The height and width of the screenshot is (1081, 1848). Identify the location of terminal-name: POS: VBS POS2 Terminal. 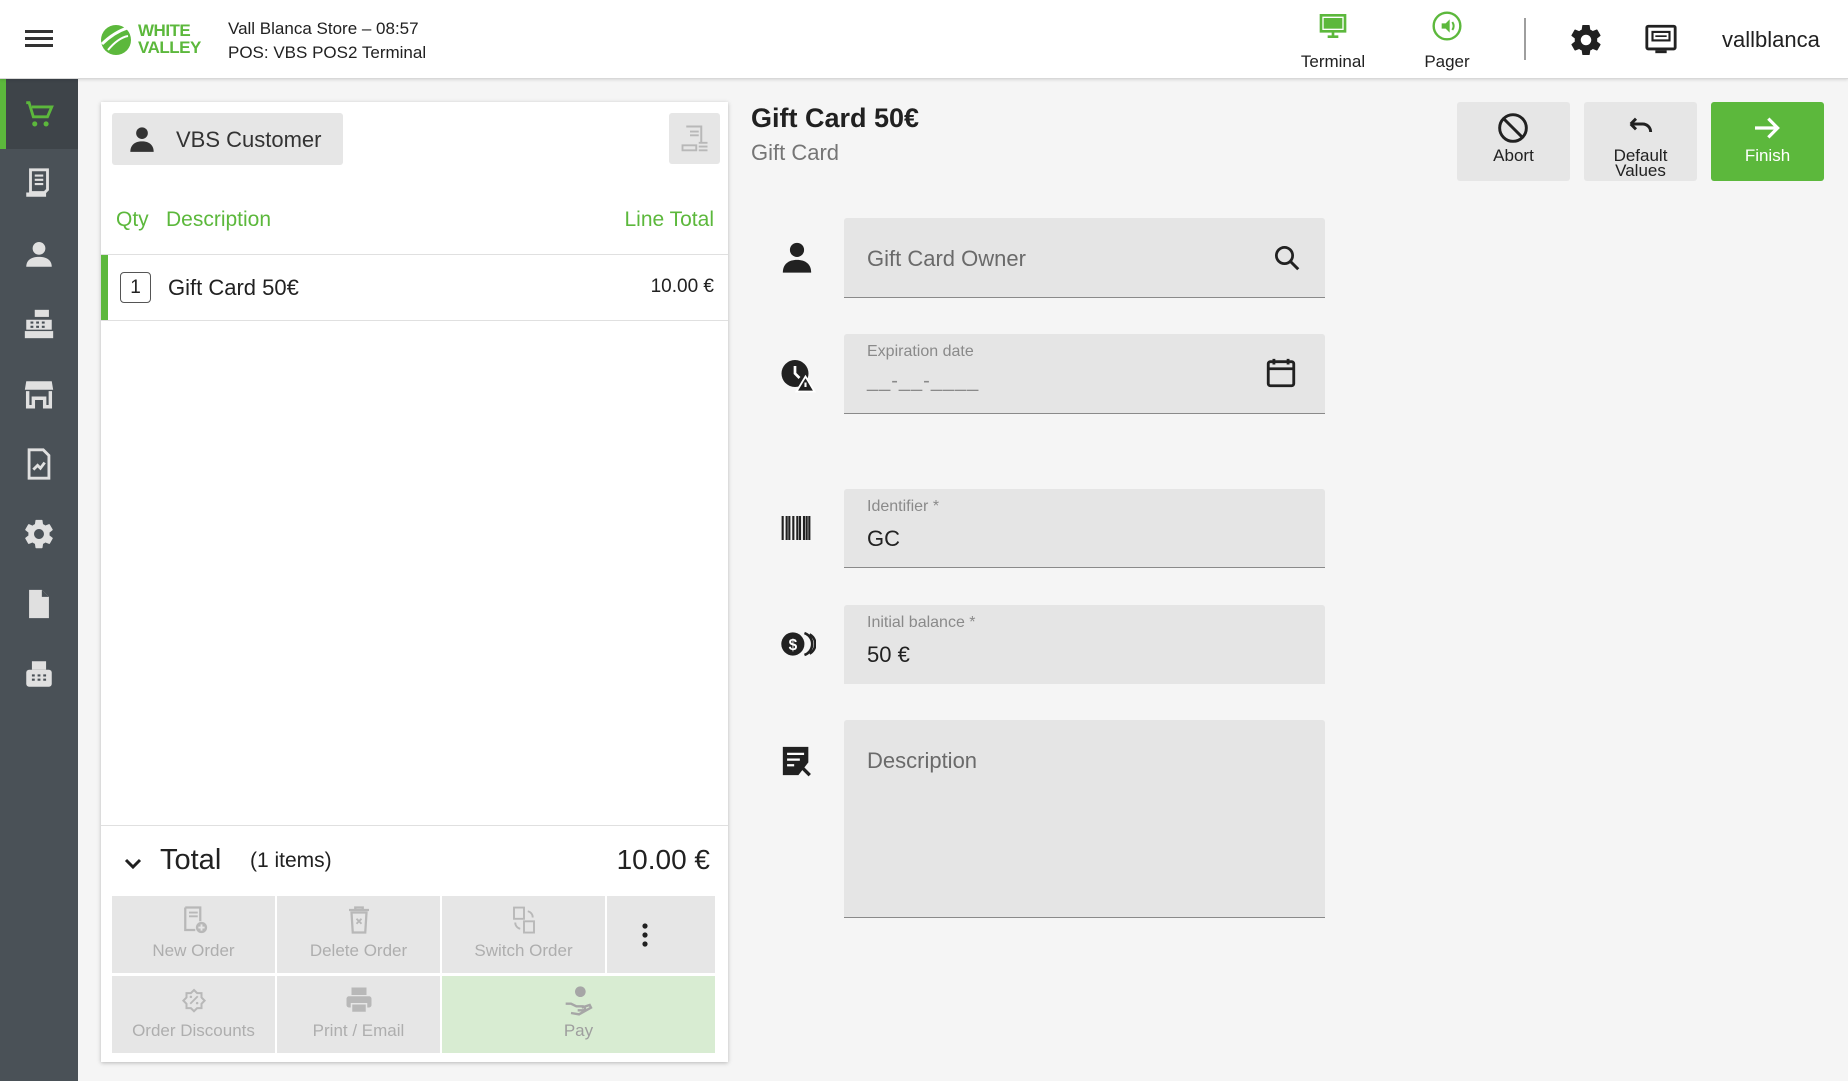
(327, 52).